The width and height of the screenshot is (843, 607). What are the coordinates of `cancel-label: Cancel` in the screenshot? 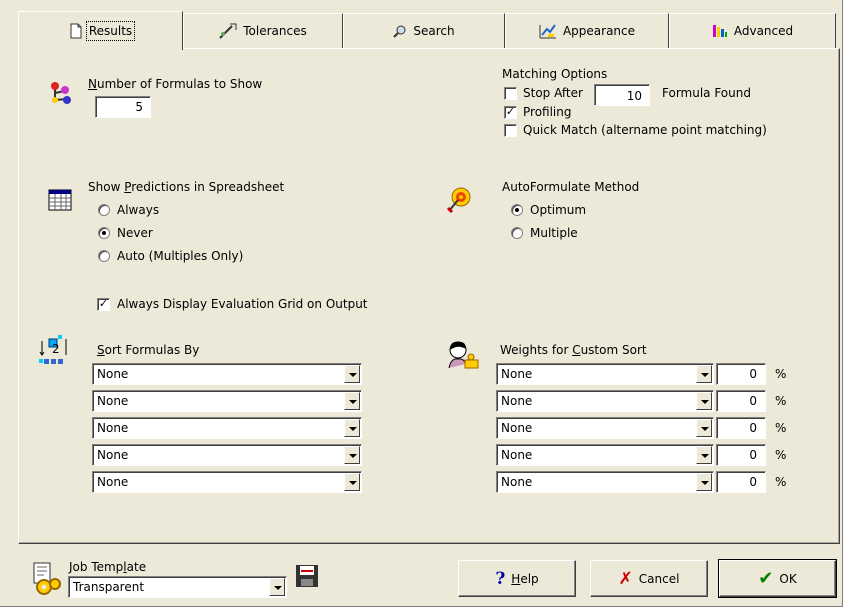 It's located at (659, 578).